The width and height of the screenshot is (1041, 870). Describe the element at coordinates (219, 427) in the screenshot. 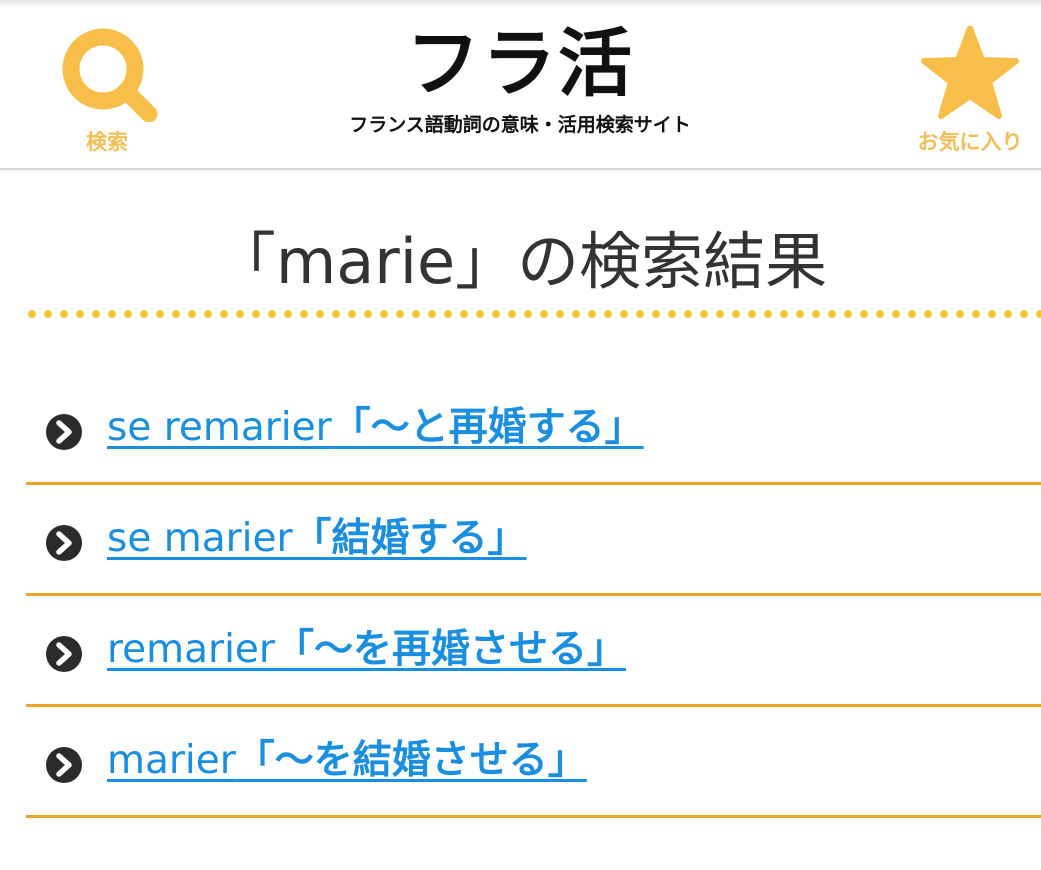

I see `result-verb: se remarier` at that location.